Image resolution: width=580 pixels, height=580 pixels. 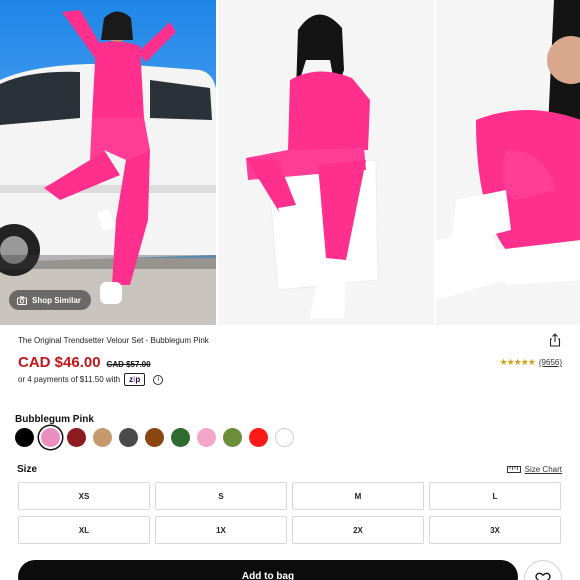 I want to click on zip-logo: zip, so click(x=135, y=379).